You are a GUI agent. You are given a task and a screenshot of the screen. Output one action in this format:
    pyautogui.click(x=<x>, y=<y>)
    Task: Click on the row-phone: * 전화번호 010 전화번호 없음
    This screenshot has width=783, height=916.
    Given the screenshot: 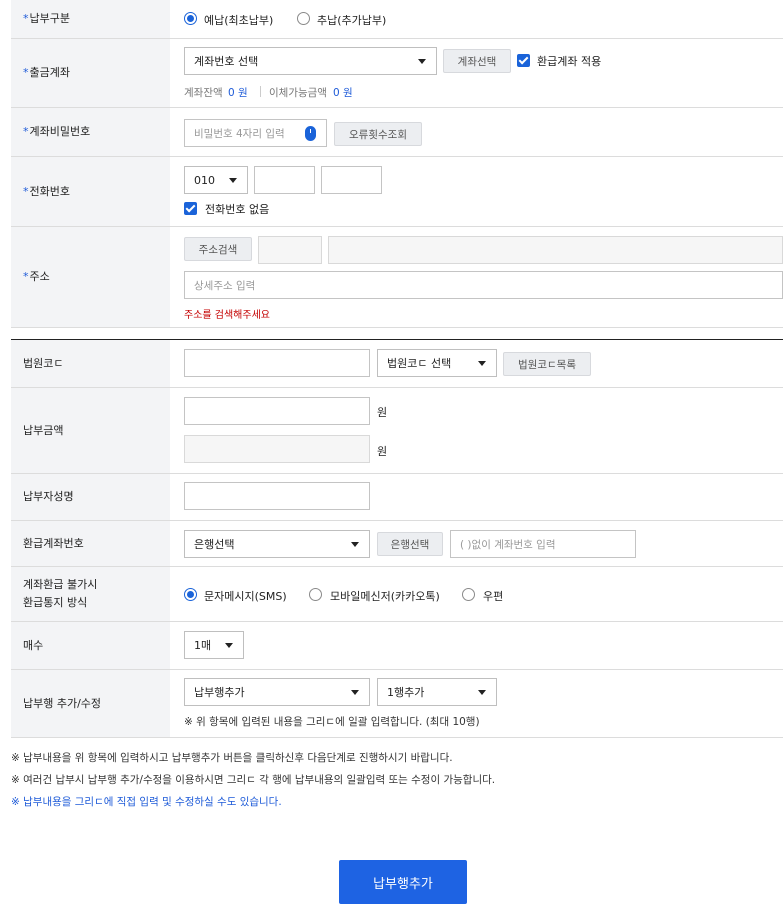 What is the action you would take?
    pyautogui.click(x=397, y=192)
    